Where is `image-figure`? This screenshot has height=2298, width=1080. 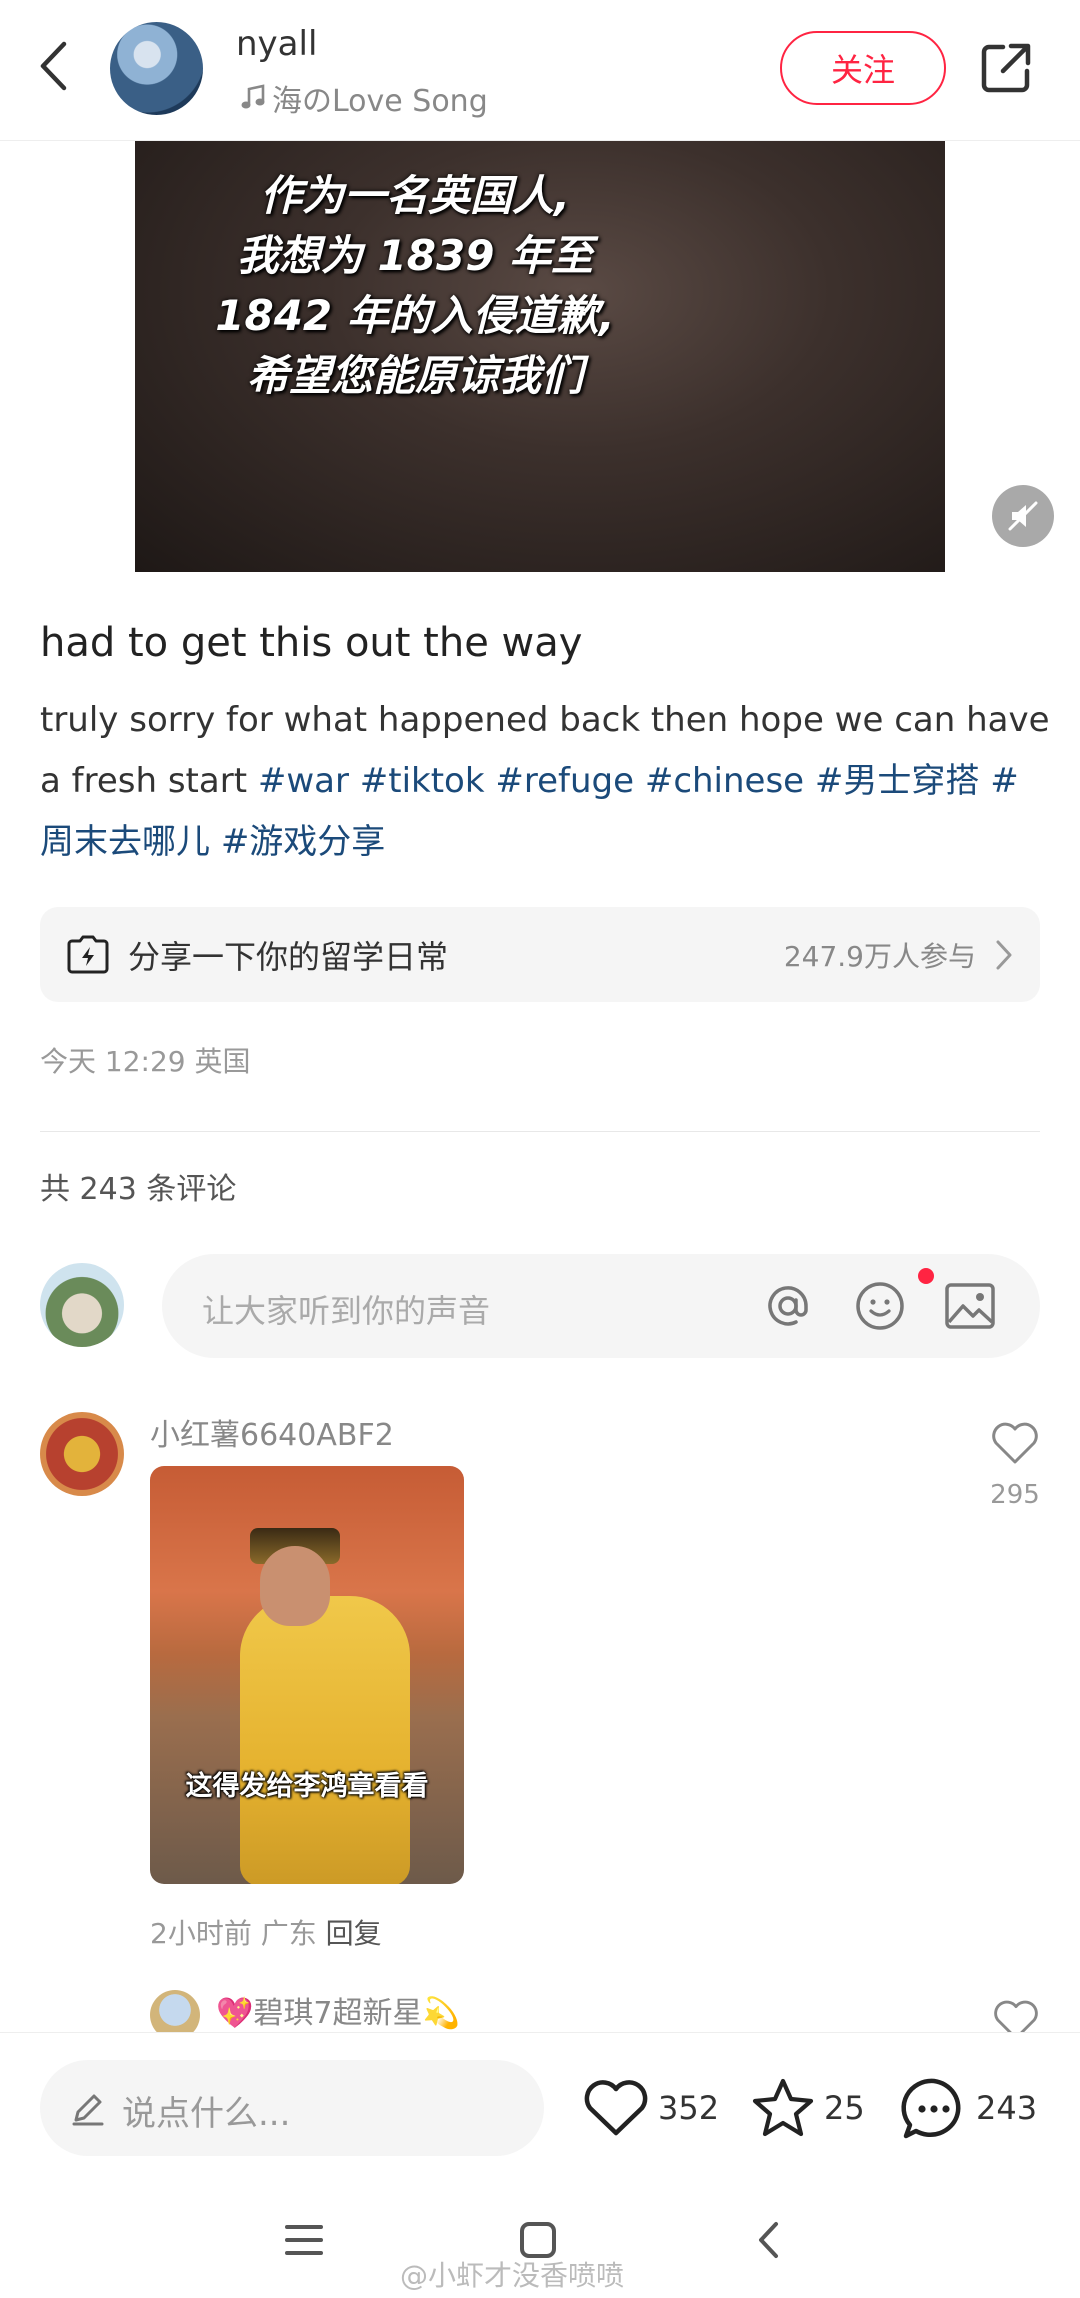 image-figure is located at coordinates (325, 1740).